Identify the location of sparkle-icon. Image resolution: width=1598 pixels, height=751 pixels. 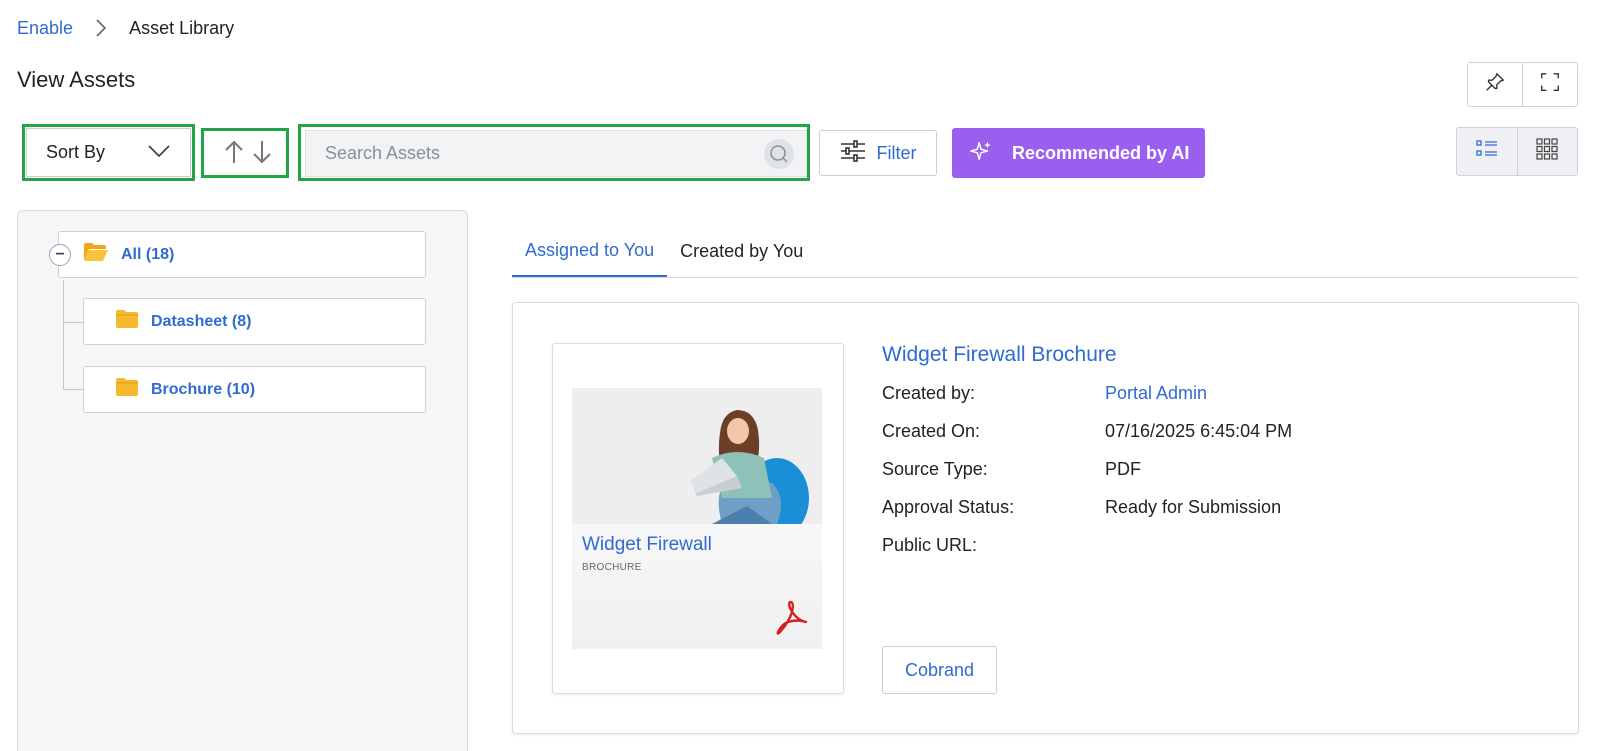
(981, 153).